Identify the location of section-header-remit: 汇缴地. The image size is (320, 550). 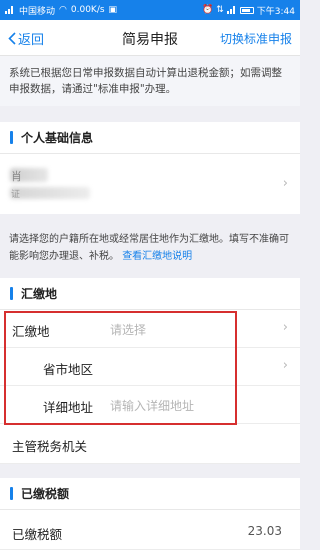
(150, 294).